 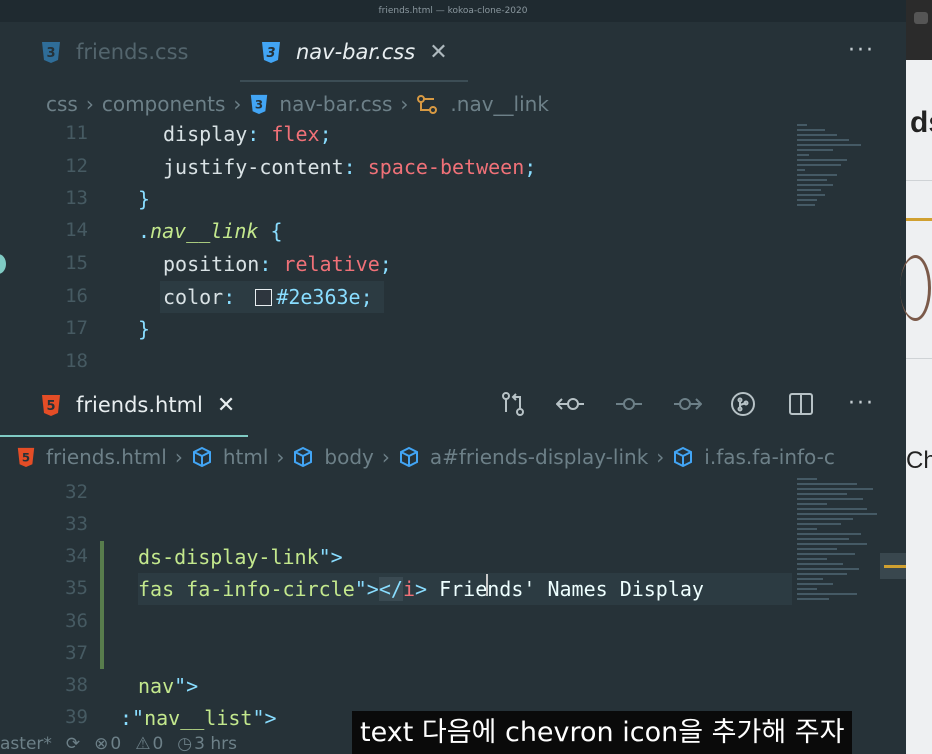 What do you see at coordinates (270, 53) in the screenshot?
I see `svg-text: 3` at bounding box center [270, 53].